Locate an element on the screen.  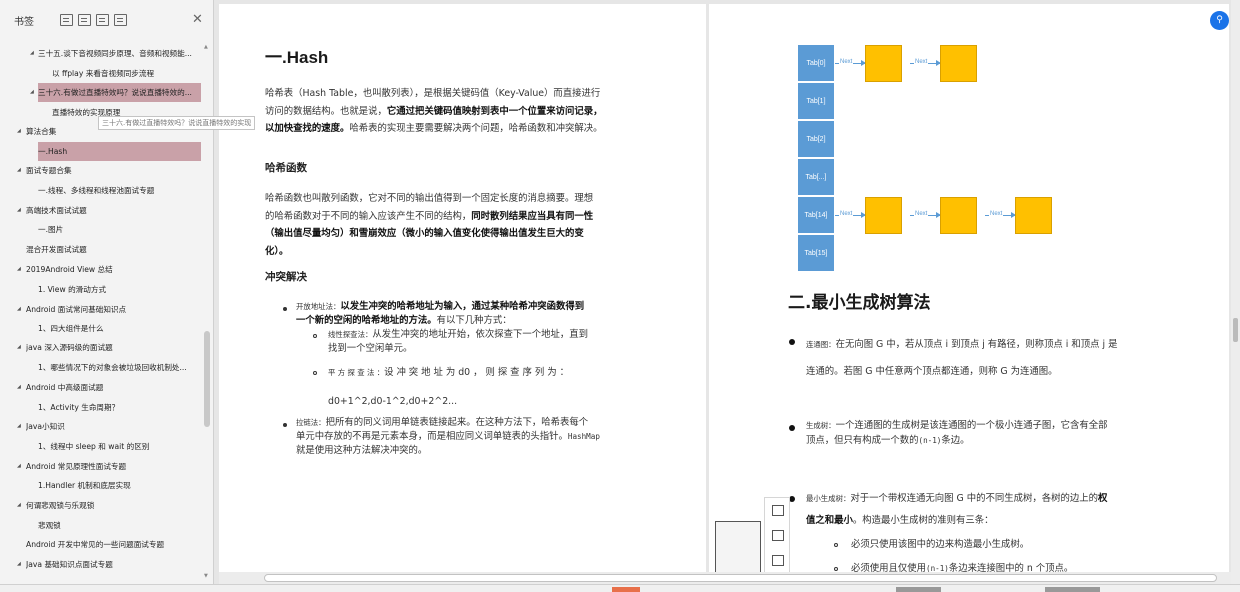
bookmark-item: 1.Handler 机制和底层实现 is located at coordinates (118, 485).